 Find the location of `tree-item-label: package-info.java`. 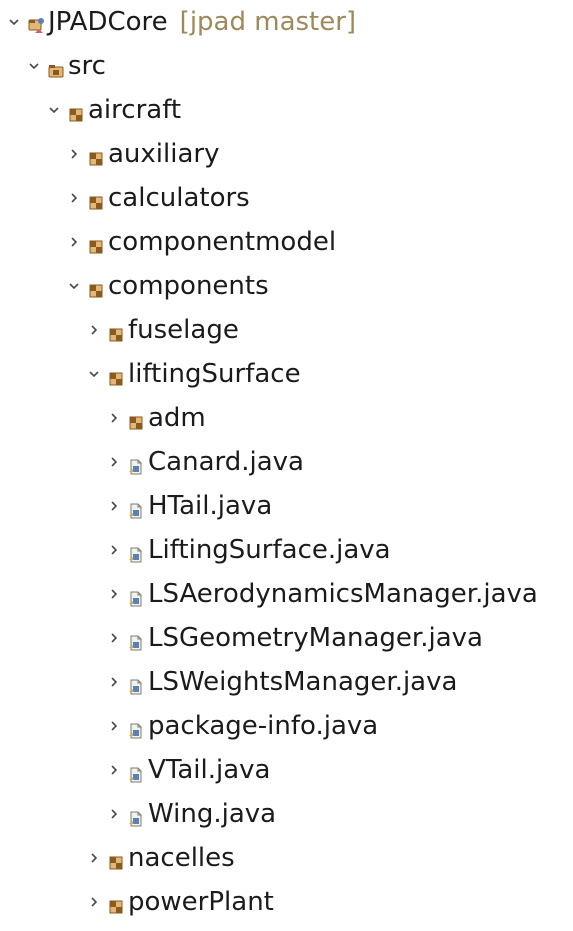

tree-item-label: package-info.java is located at coordinates (263, 726).